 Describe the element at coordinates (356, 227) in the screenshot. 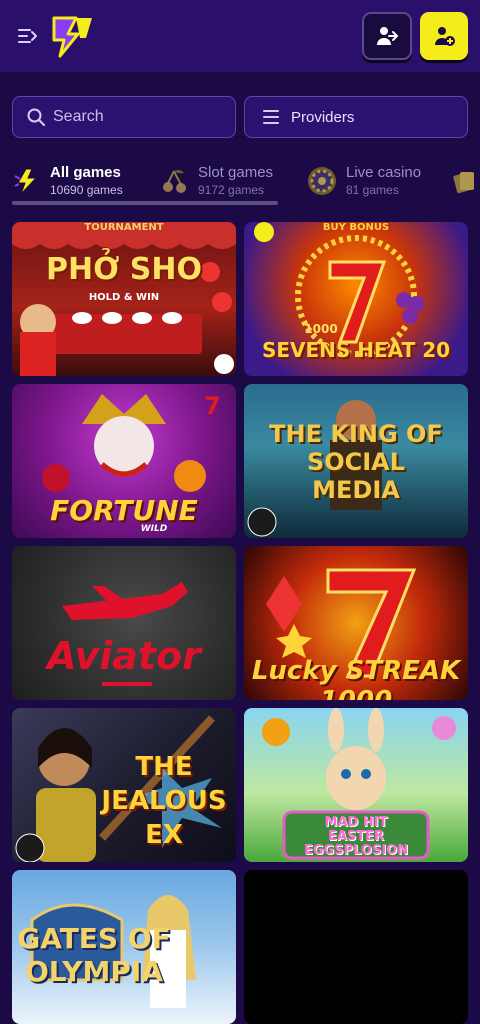

I see `game-subtitle: BUY BONUS` at that location.